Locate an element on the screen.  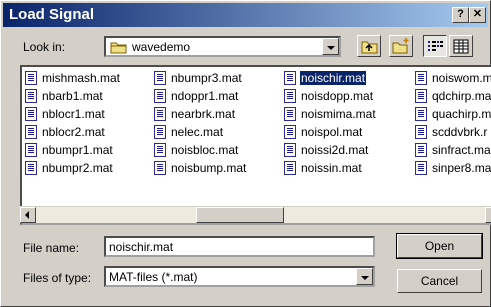
file-item: scddvbrk.r is located at coordinates (452, 132).